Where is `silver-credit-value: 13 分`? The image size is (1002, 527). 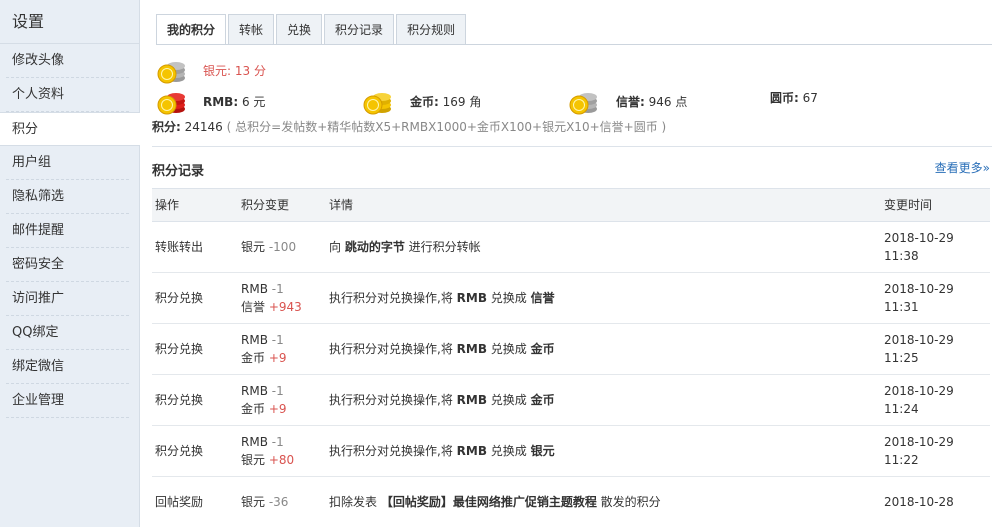 silver-credit-value: 13 分 is located at coordinates (250, 71).